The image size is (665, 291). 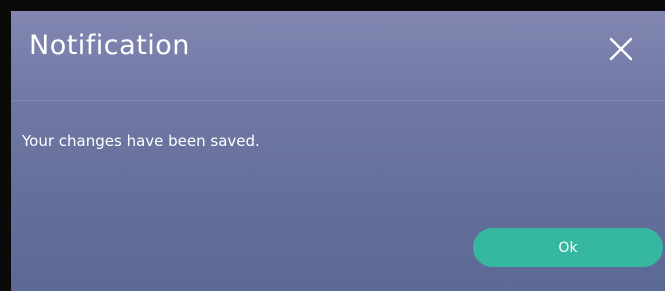 What do you see at coordinates (141, 141) in the screenshot?
I see `dialog-message: Your changes have been saved.` at bounding box center [141, 141].